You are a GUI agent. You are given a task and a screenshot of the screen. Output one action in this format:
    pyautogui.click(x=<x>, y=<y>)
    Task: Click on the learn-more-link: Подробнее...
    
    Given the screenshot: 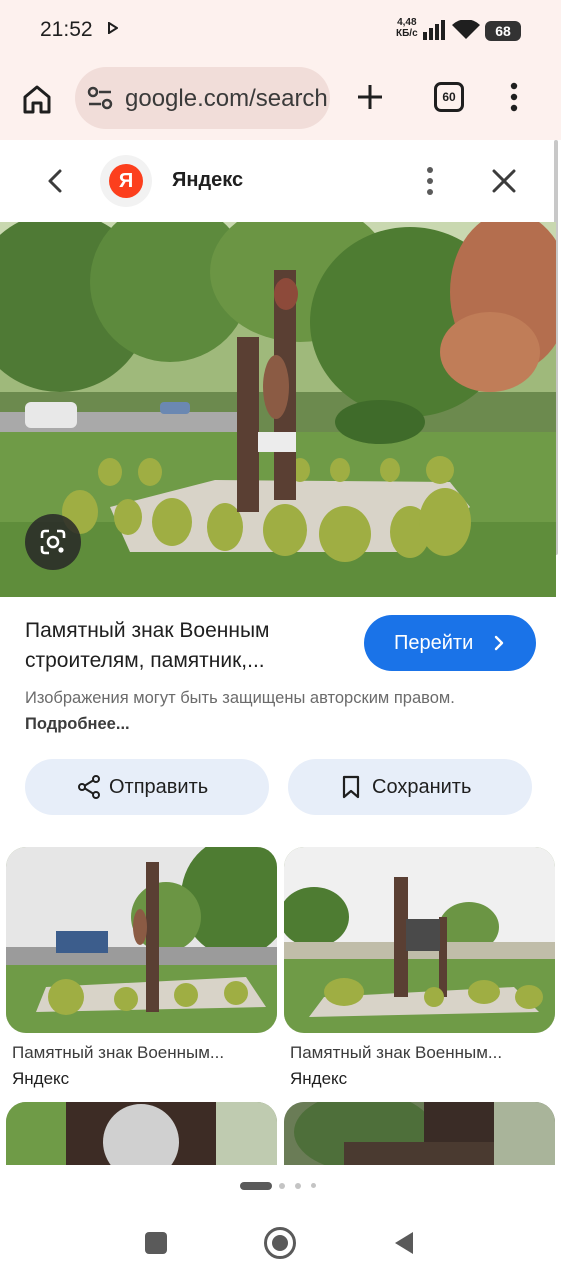 What is the action you would take?
    pyautogui.click(x=77, y=724)
    